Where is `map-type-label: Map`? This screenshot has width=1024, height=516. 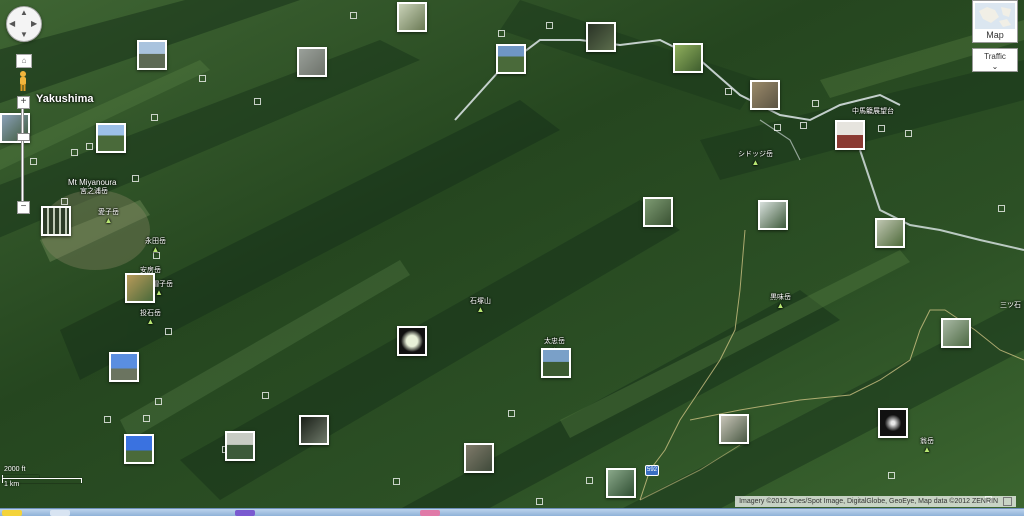 map-type-label: Map is located at coordinates (995, 35).